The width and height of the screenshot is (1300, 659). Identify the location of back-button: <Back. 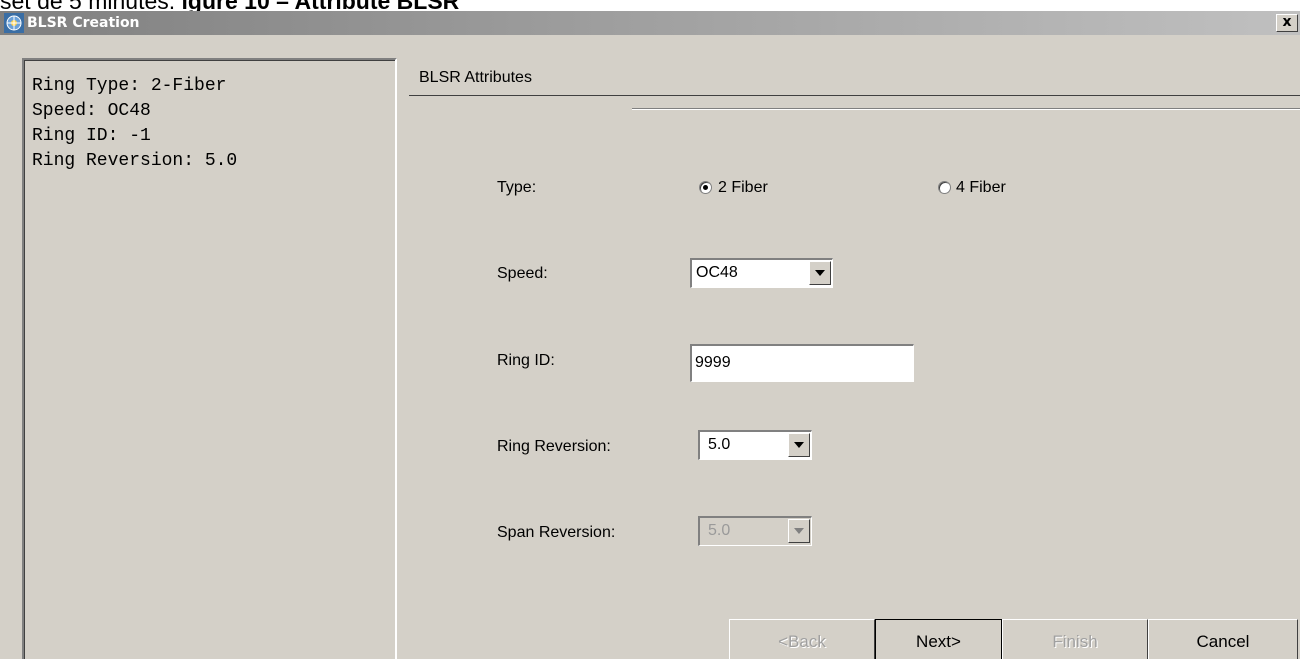
(802, 639).